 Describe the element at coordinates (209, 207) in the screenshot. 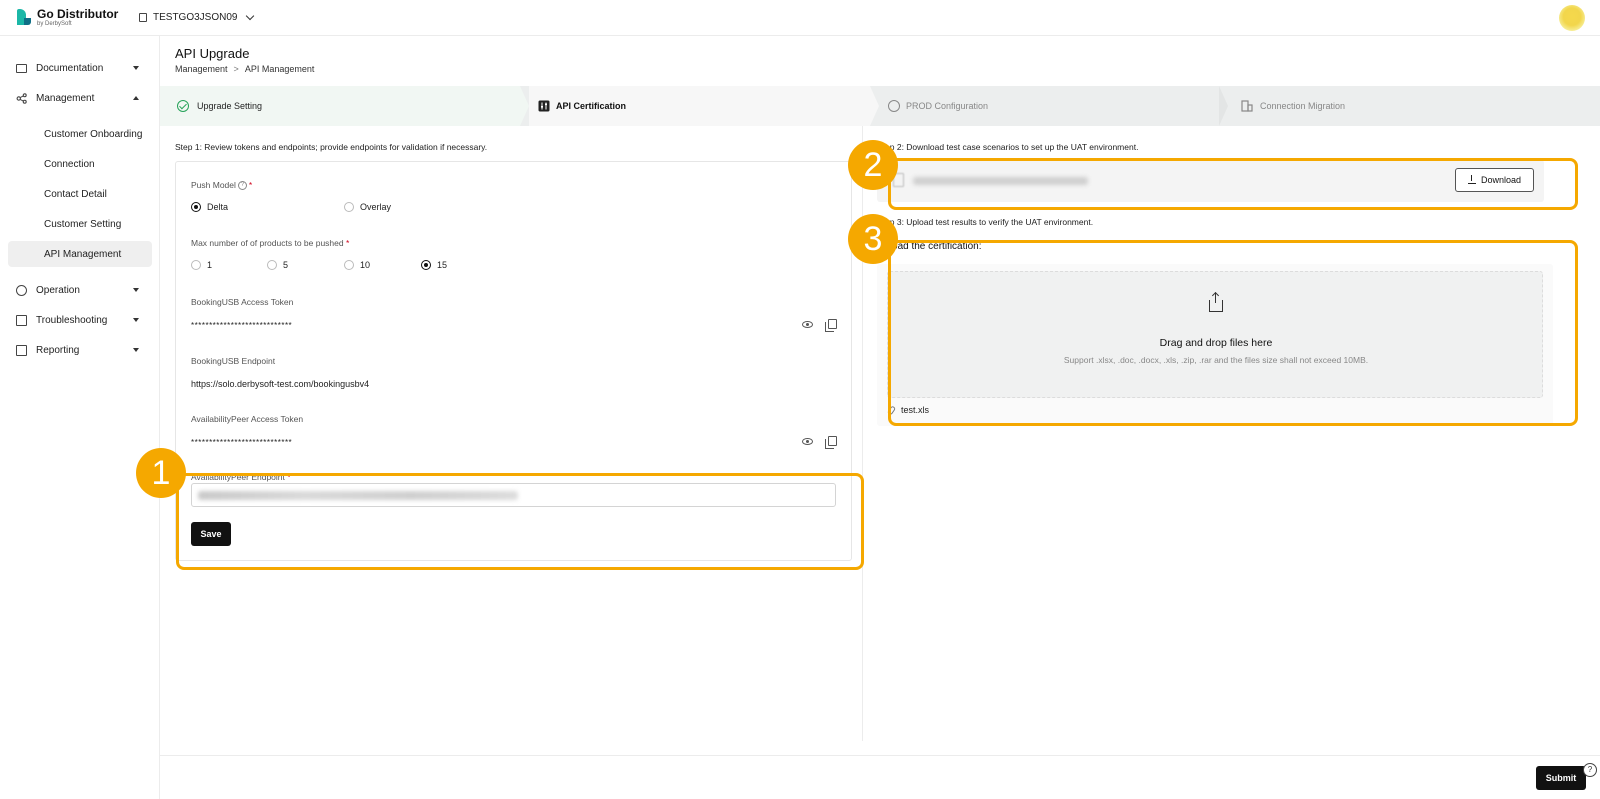

I see `push-model-delta-radio: Delta` at that location.